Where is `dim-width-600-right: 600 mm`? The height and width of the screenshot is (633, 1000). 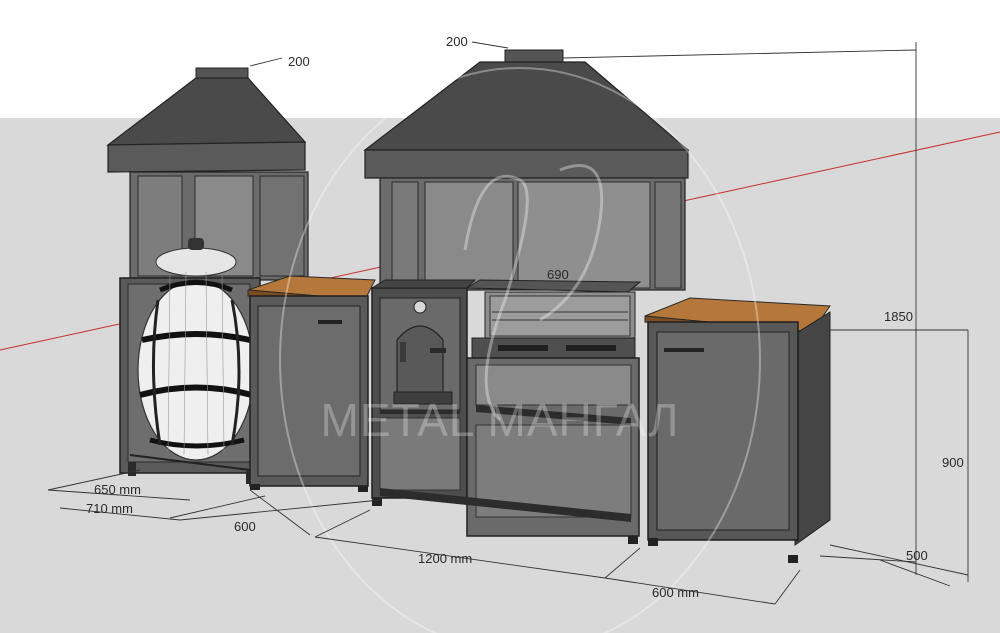 dim-width-600-right: 600 mm is located at coordinates (675, 592).